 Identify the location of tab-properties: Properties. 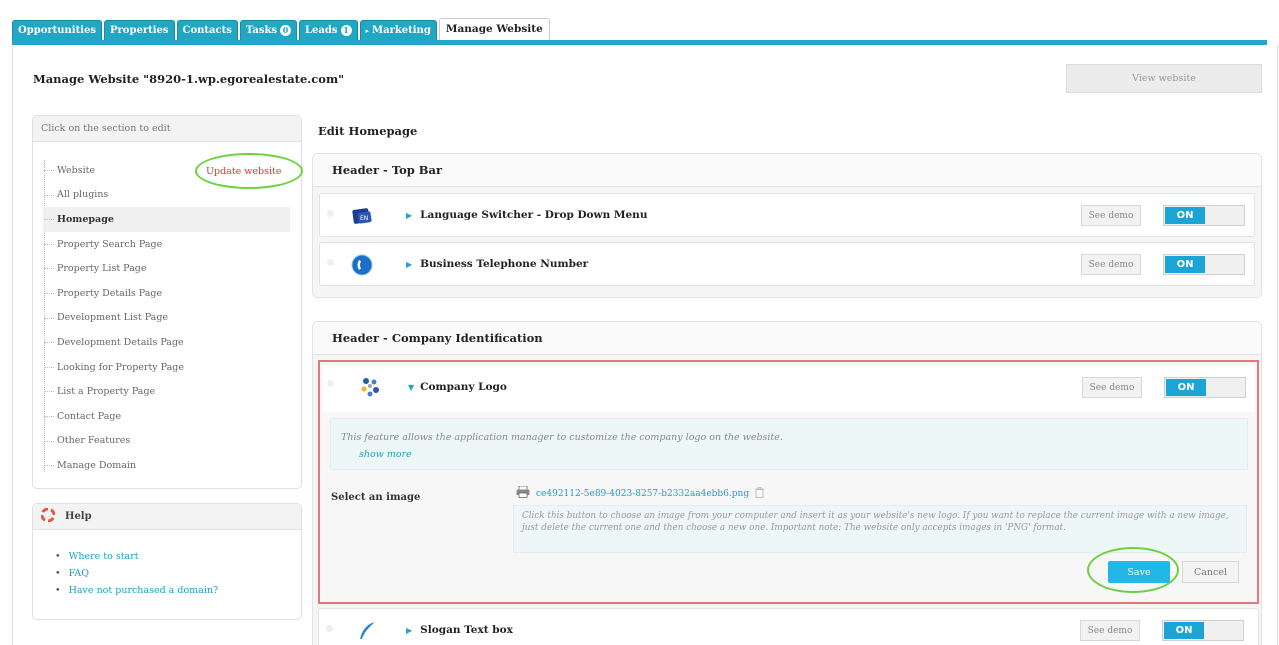
(139, 30).